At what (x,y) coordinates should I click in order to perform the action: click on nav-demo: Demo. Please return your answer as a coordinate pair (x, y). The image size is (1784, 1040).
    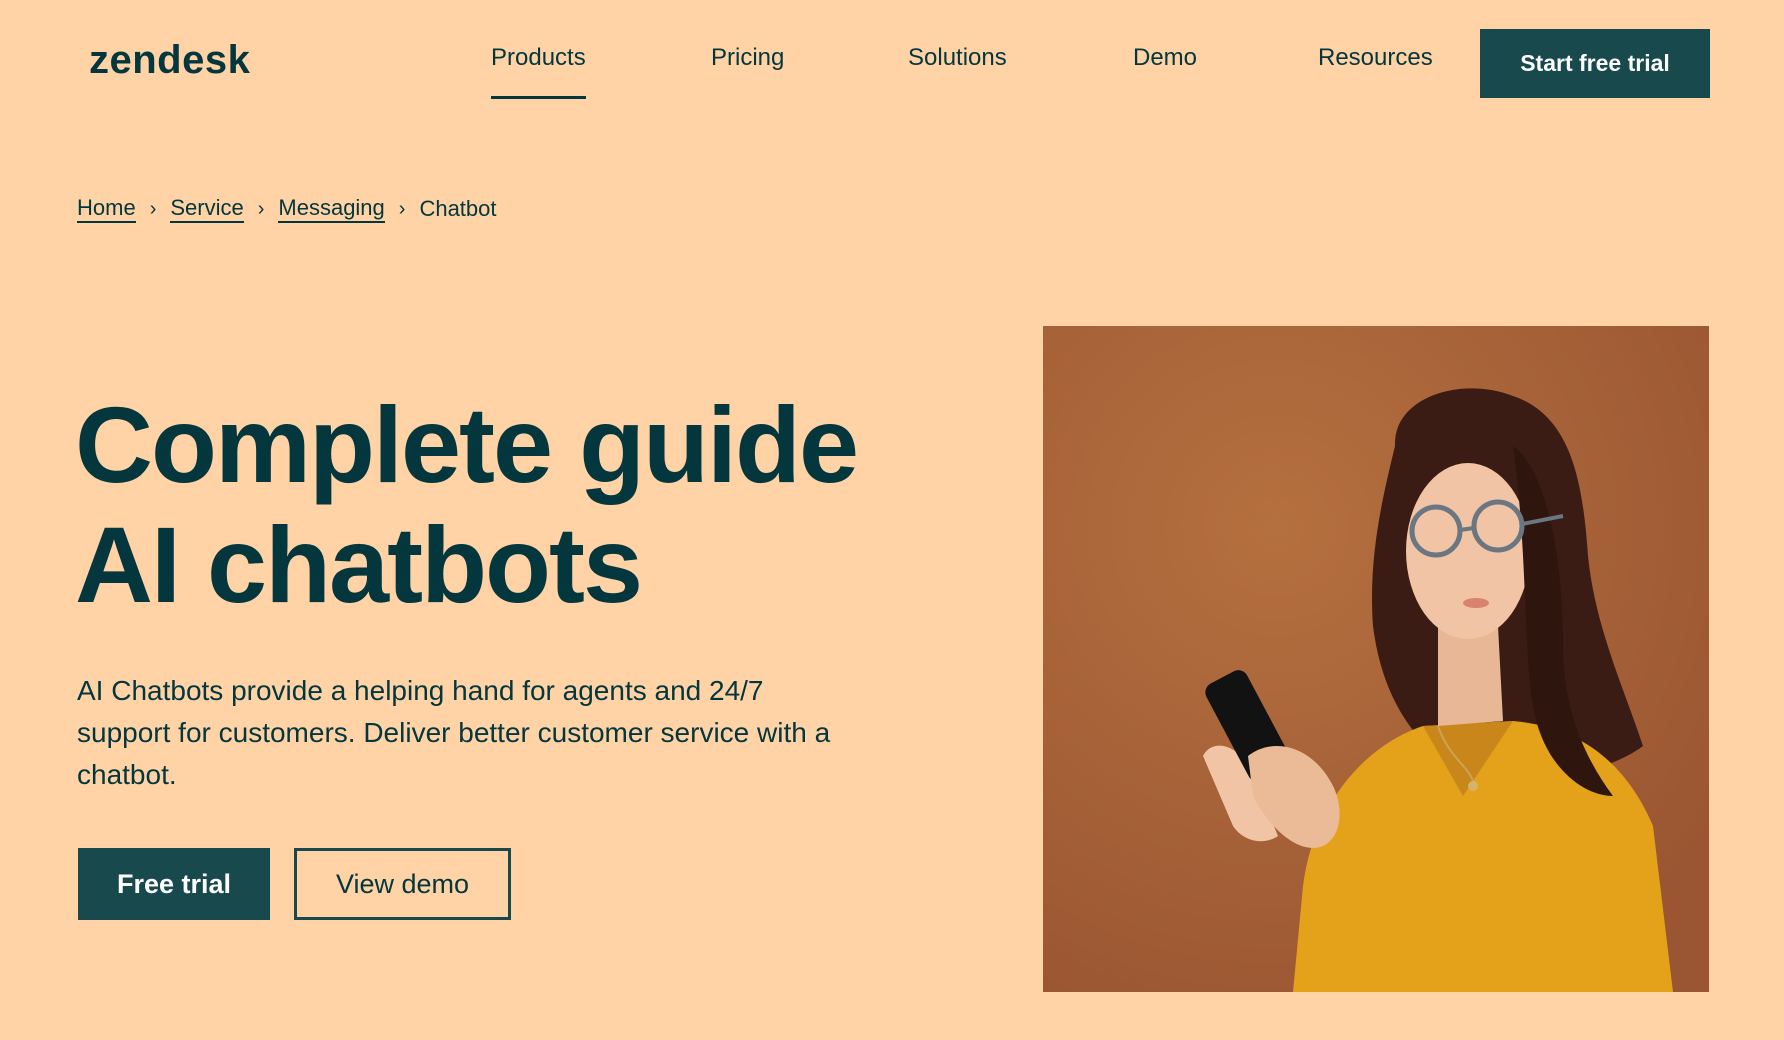
    Looking at the image, I should click on (1165, 58).